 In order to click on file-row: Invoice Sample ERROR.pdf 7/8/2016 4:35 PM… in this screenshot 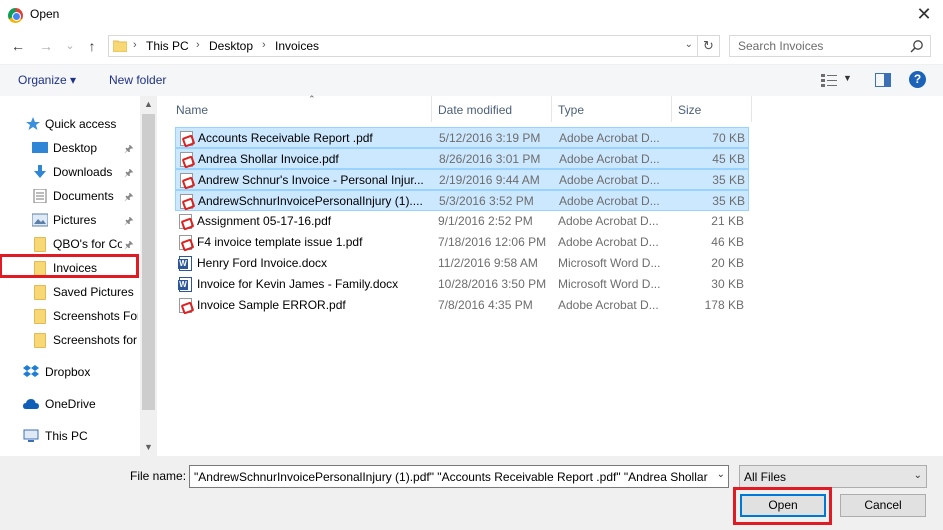, I will do `click(462, 305)`.